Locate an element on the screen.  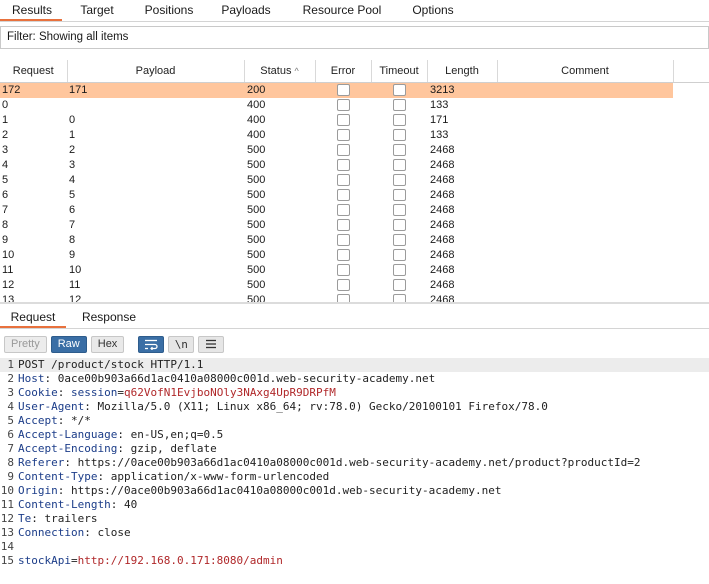
header-name: Referer is located at coordinates (41, 462).